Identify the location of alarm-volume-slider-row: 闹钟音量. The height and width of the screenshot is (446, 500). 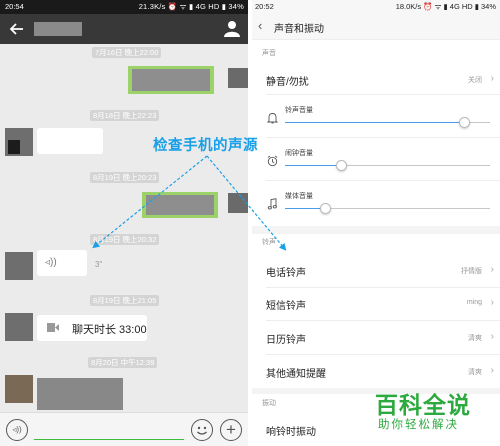
(376, 159).